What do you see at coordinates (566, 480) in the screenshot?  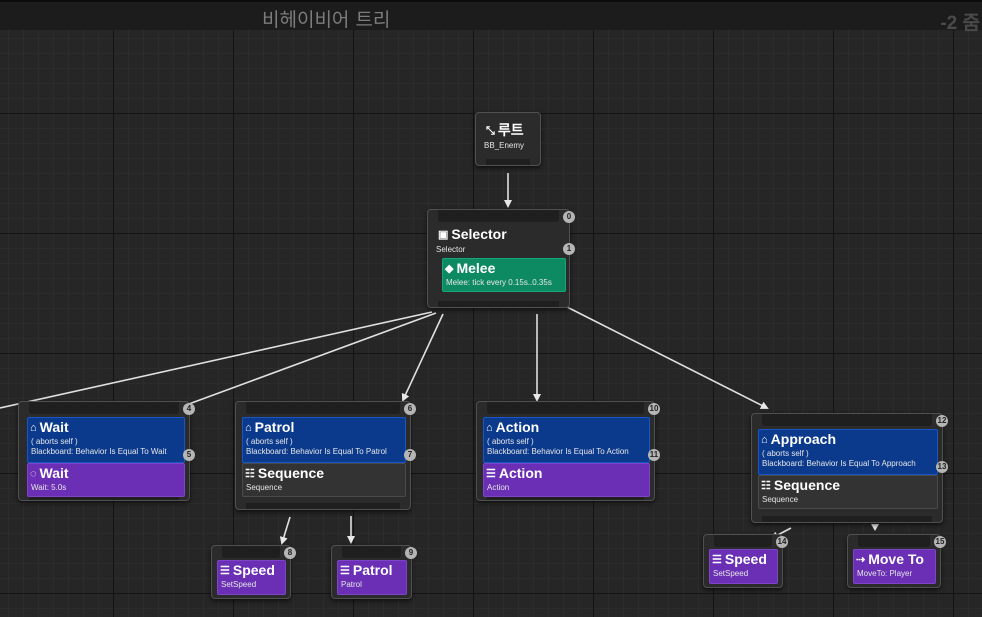 I see `action-task: ☰ Action Action` at bounding box center [566, 480].